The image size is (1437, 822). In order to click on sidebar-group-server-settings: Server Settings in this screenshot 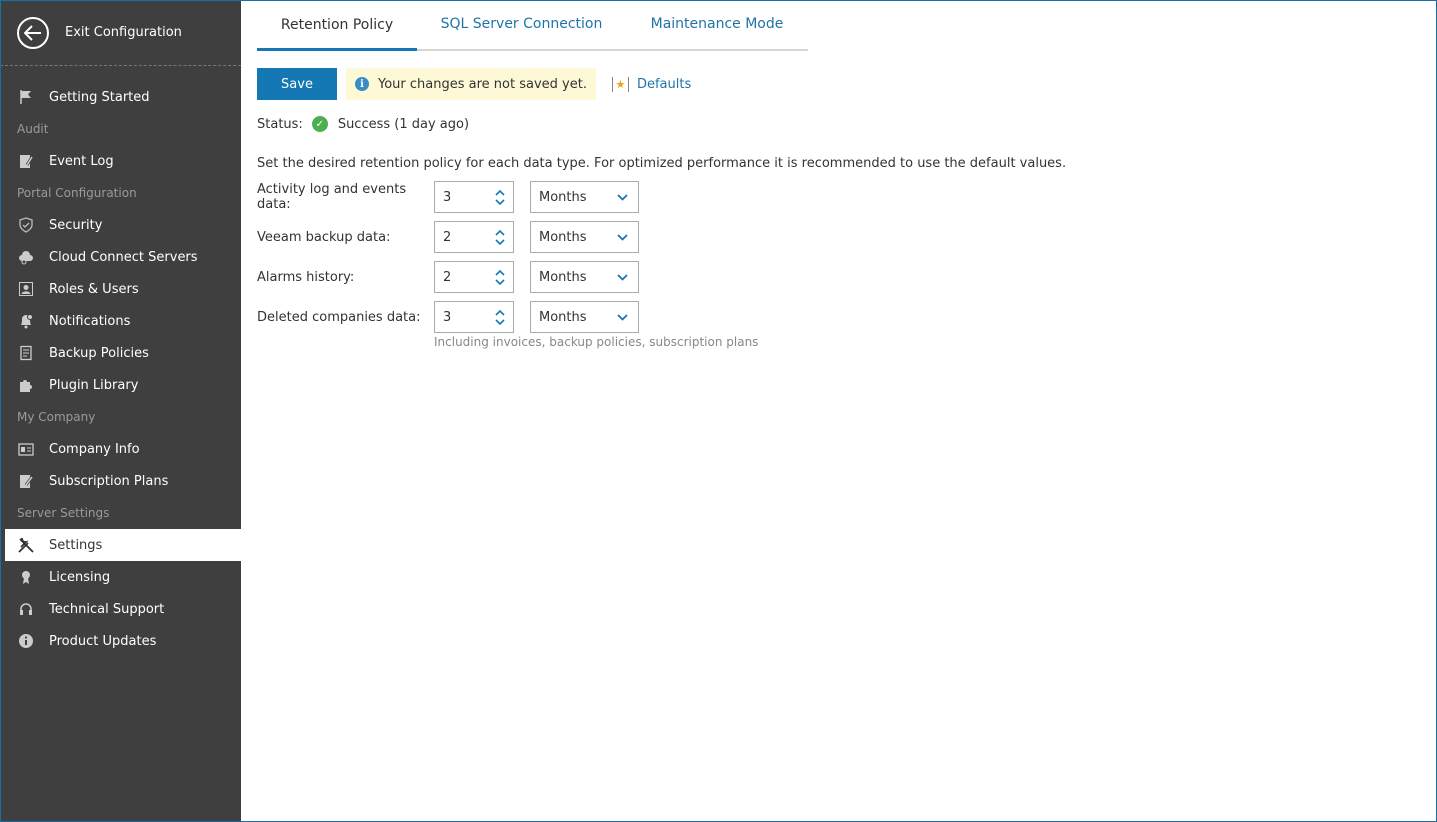, I will do `click(63, 513)`.